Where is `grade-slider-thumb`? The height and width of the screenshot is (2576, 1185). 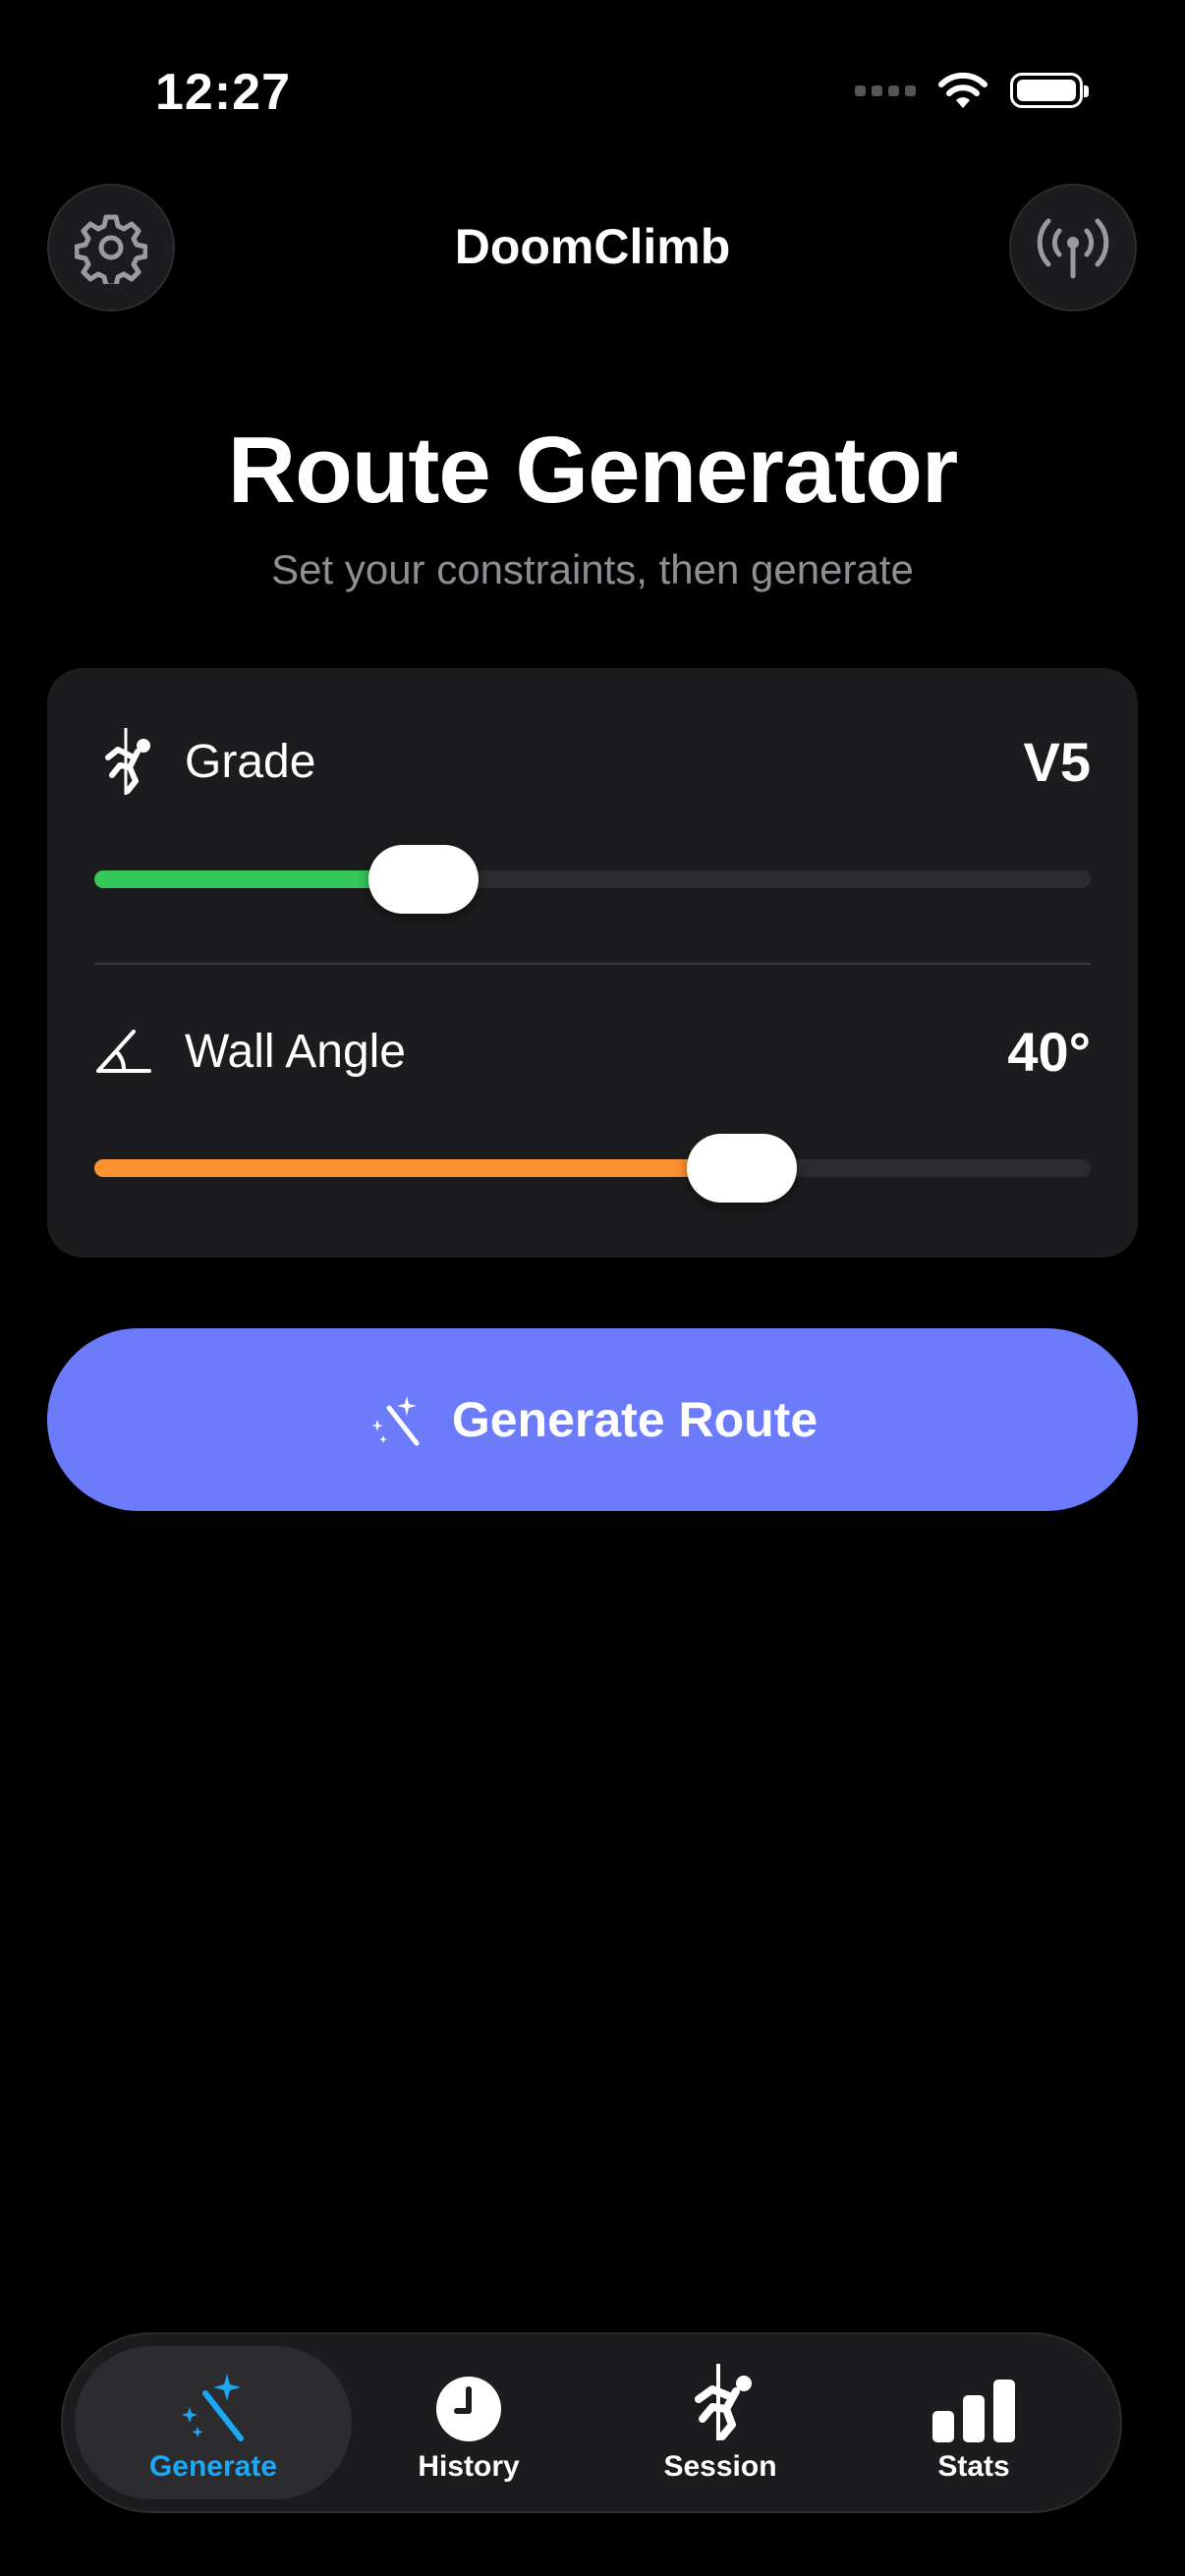 grade-slider-thumb is located at coordinates (423, 879).